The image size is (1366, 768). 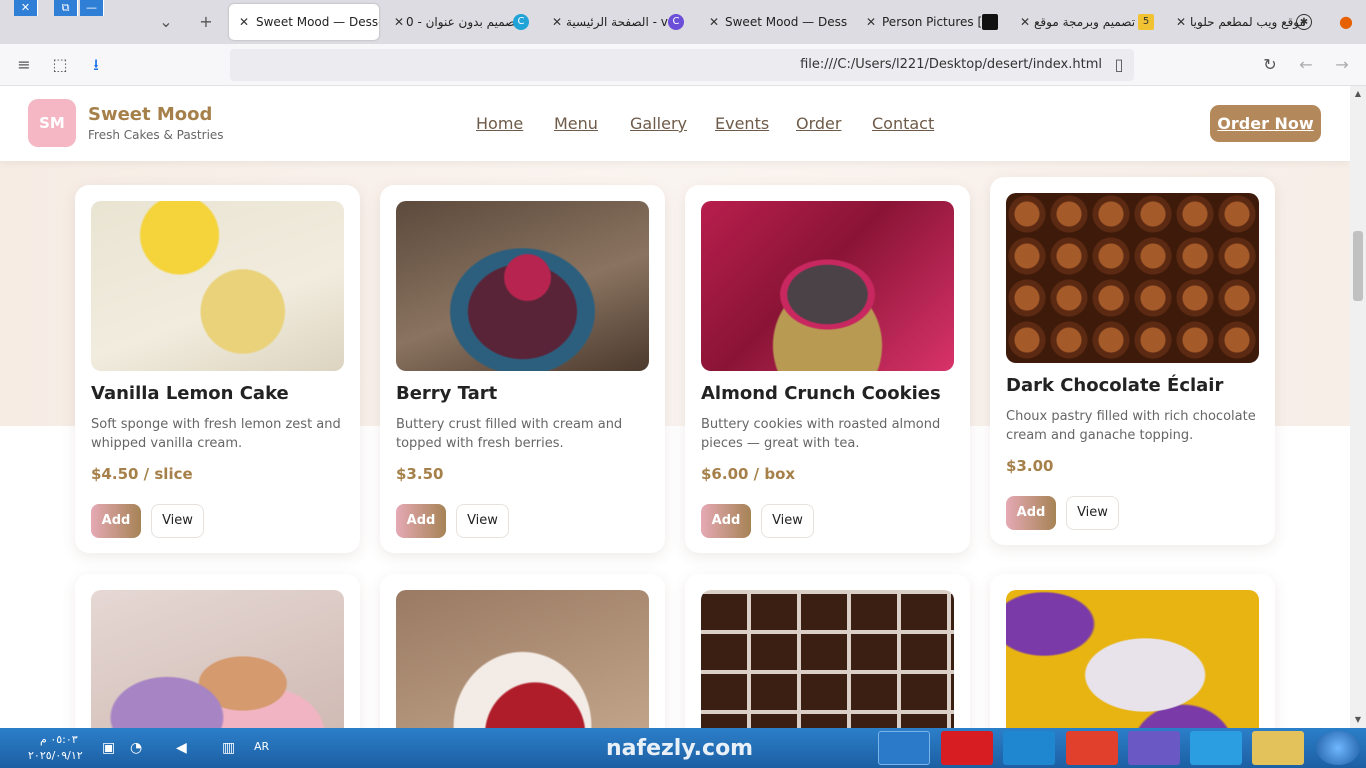 What do you see at coordinates (904, 748) in the screenshot?
I see `vscode-icon` at bounding box center [904, 748].